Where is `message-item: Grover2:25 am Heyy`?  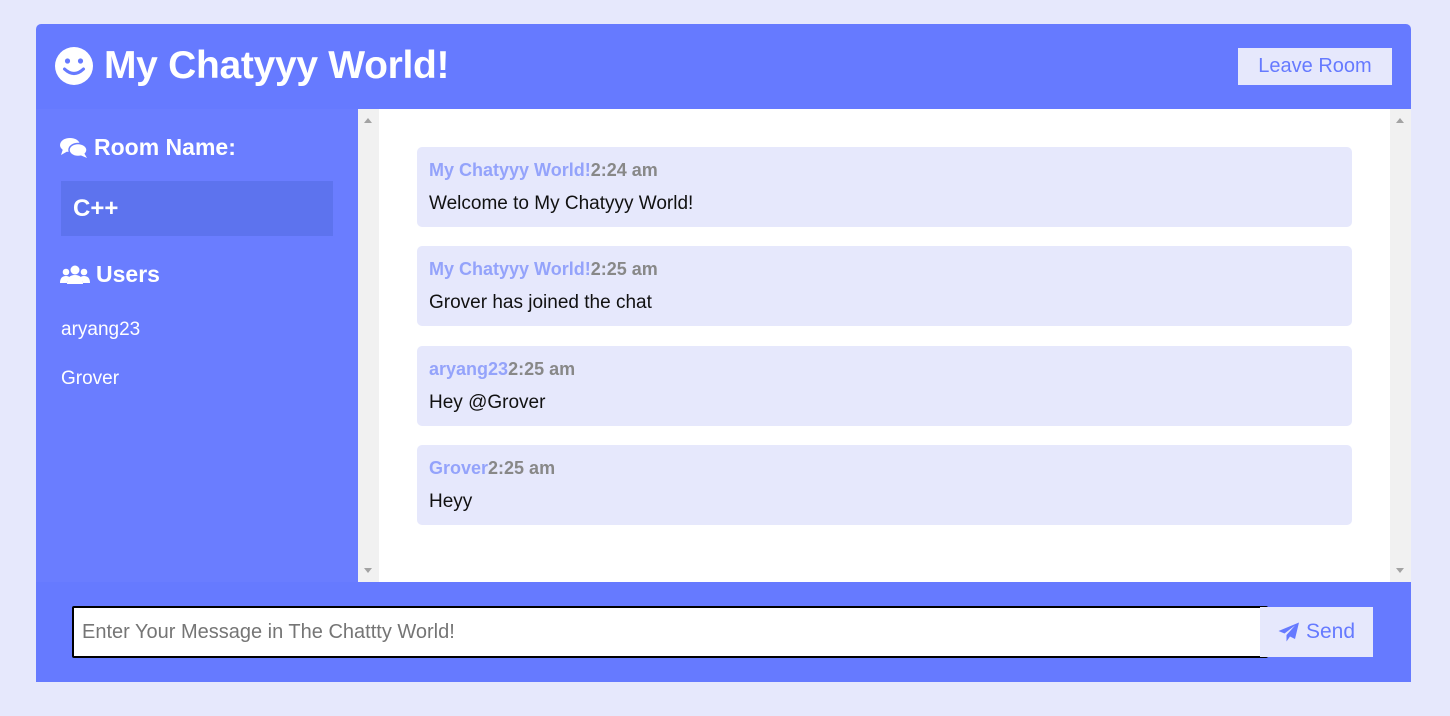 message-item: Grover2:25 am Heyy is located at coordinates (884, 485).